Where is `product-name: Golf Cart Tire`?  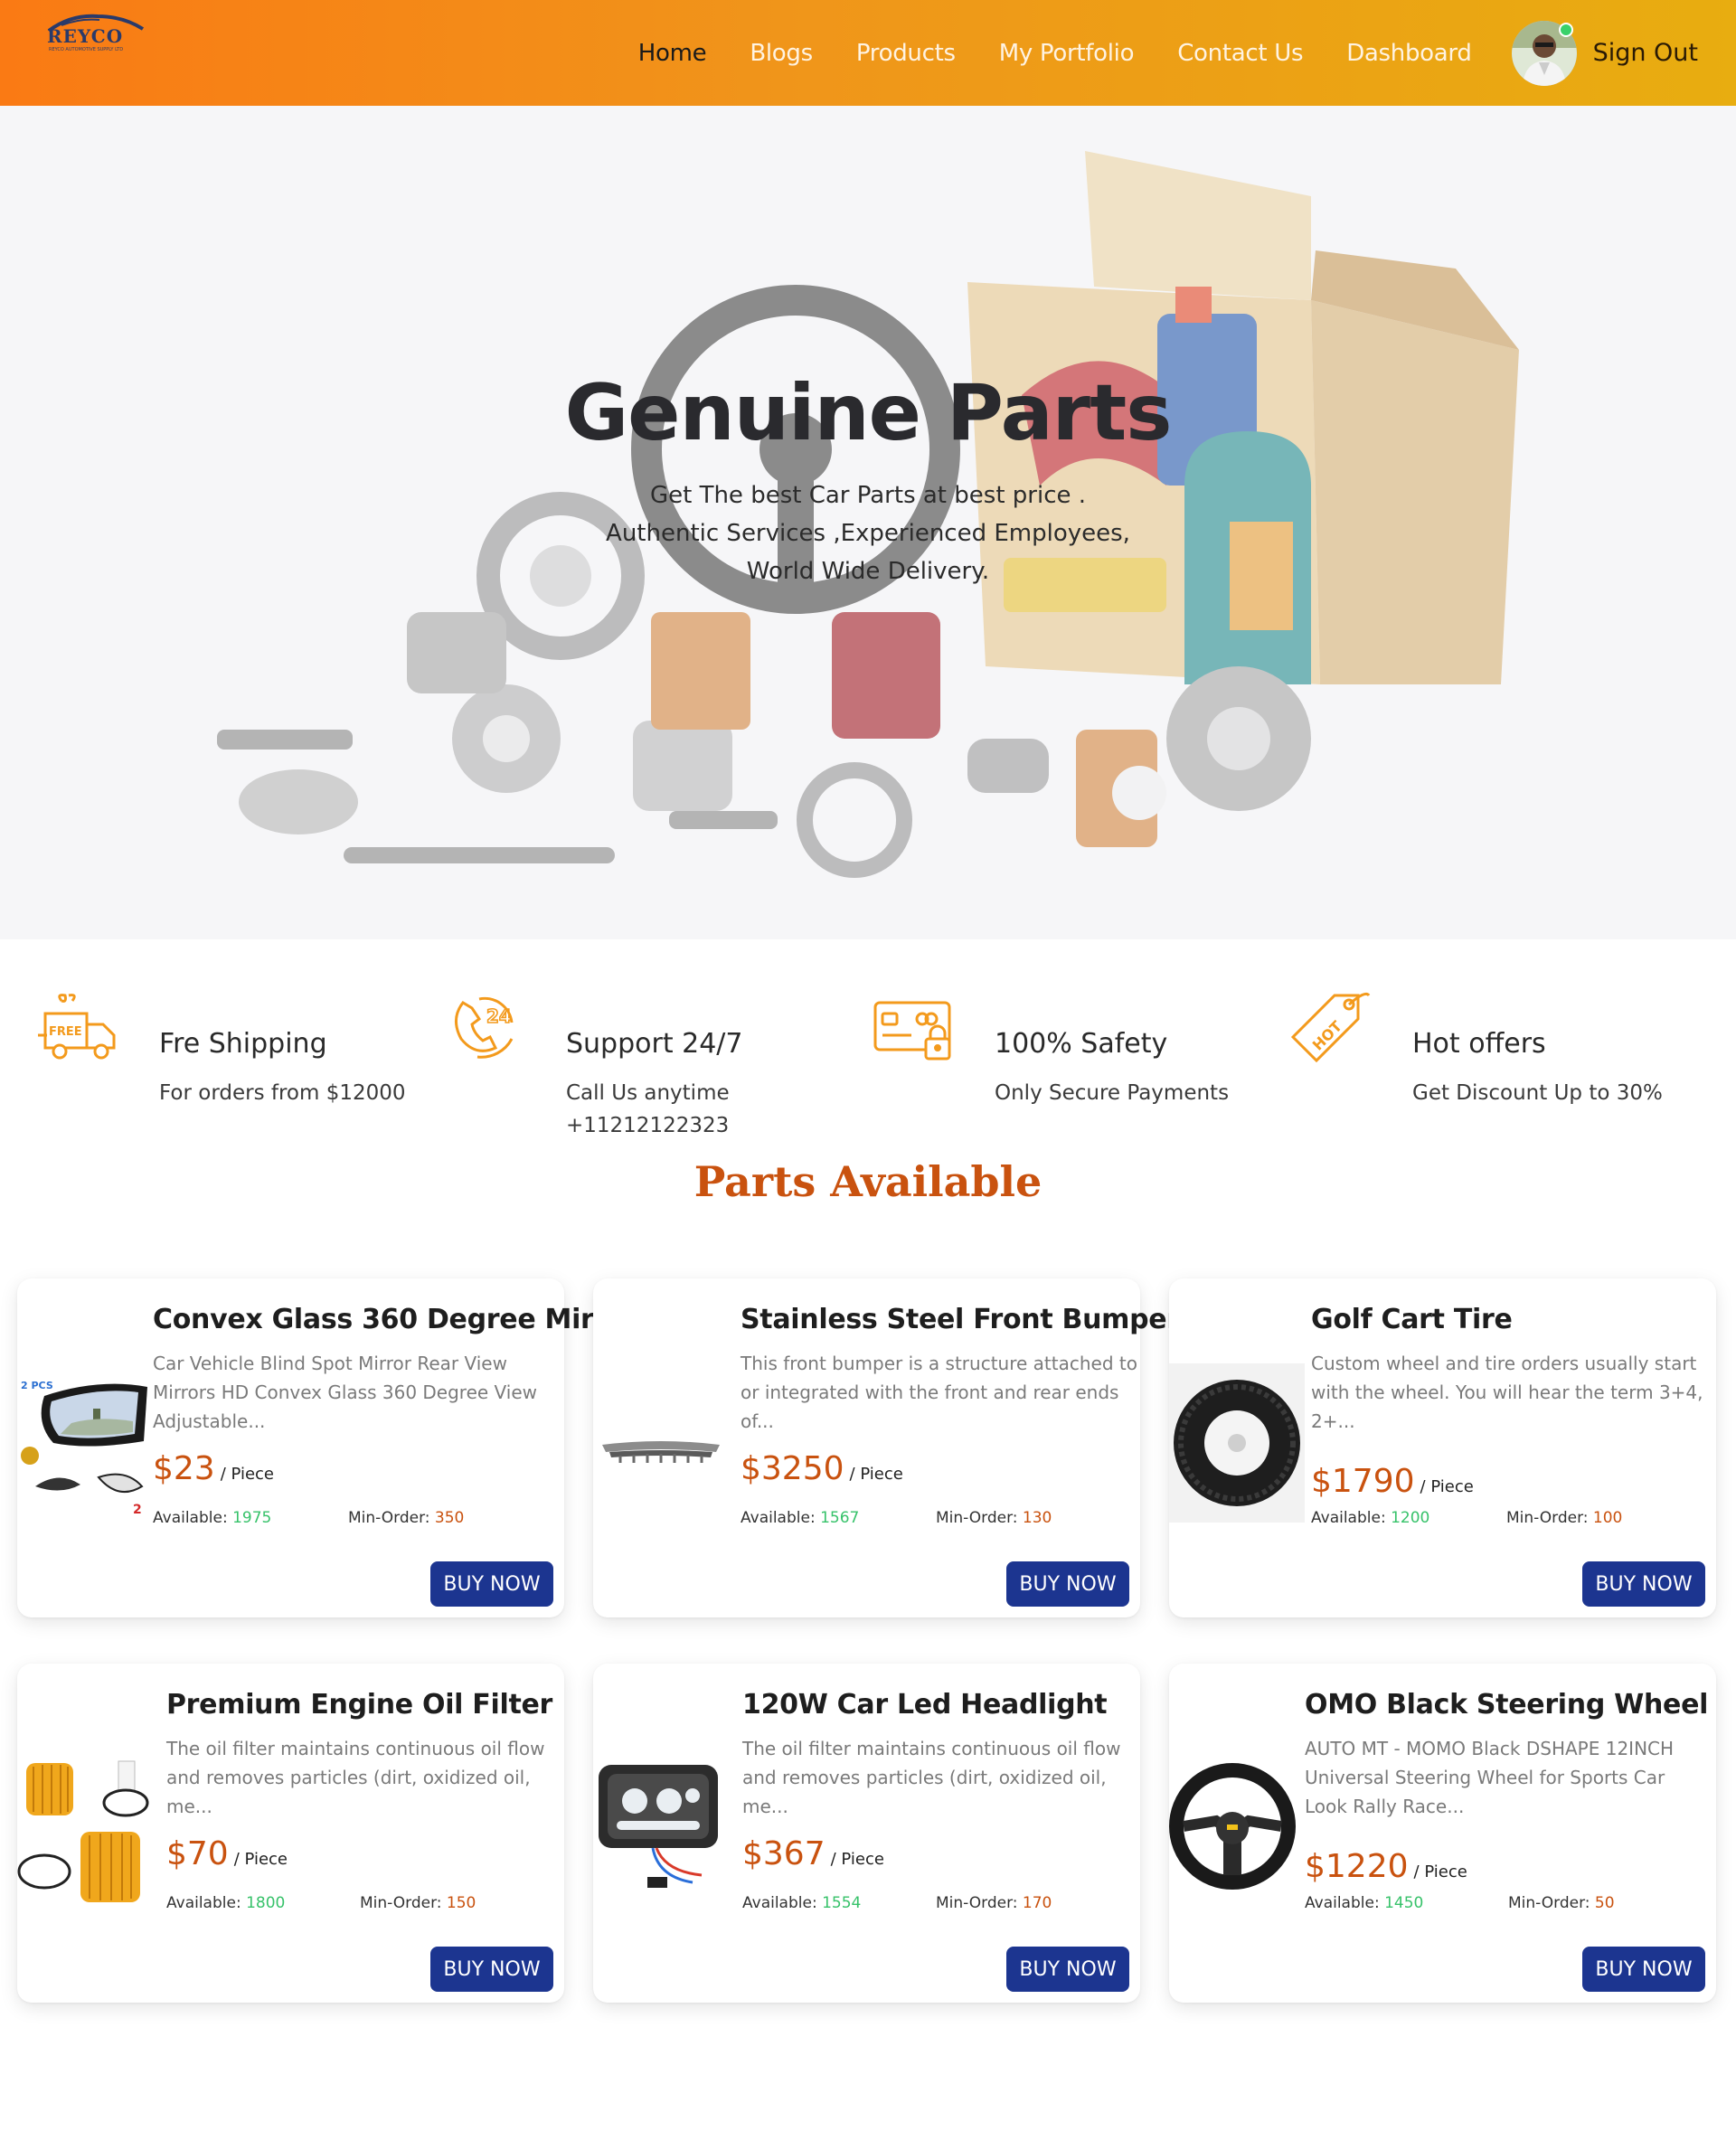 product-name: Golf Cart Tire is located at coordinates (1412, 1319).